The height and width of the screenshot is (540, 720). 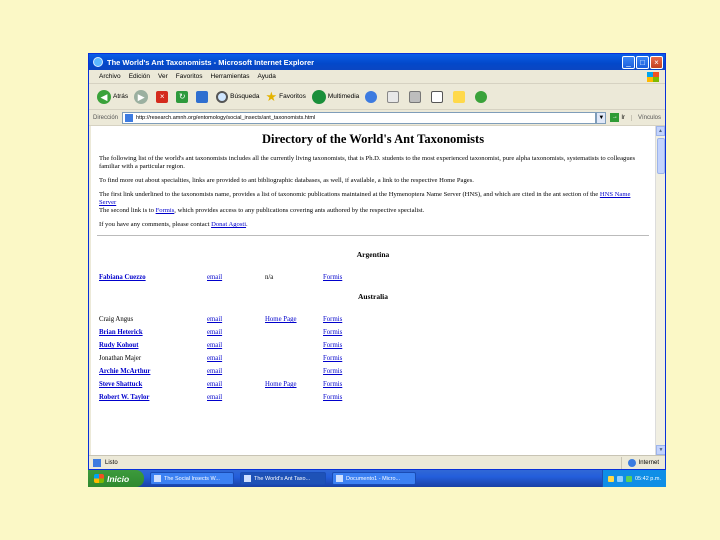 I want to click on clock: 05:42 p.m., so click(x=648, y=479).